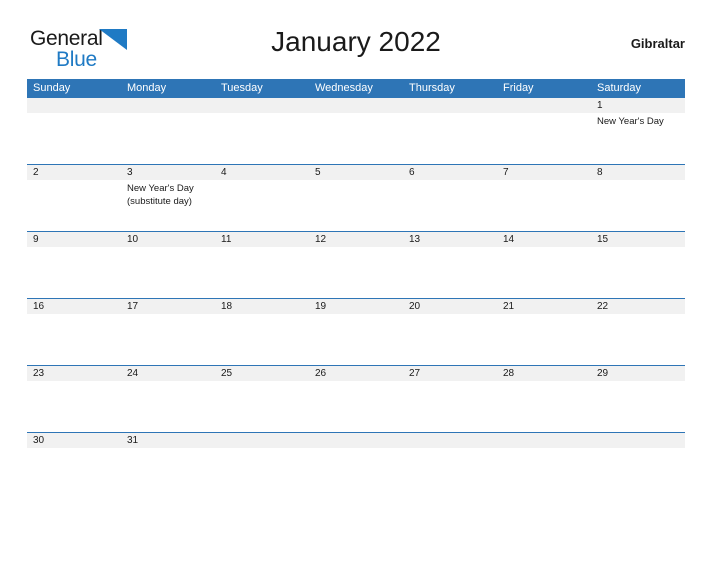  I want to click on day-number-8: 8, so click(638, 172).